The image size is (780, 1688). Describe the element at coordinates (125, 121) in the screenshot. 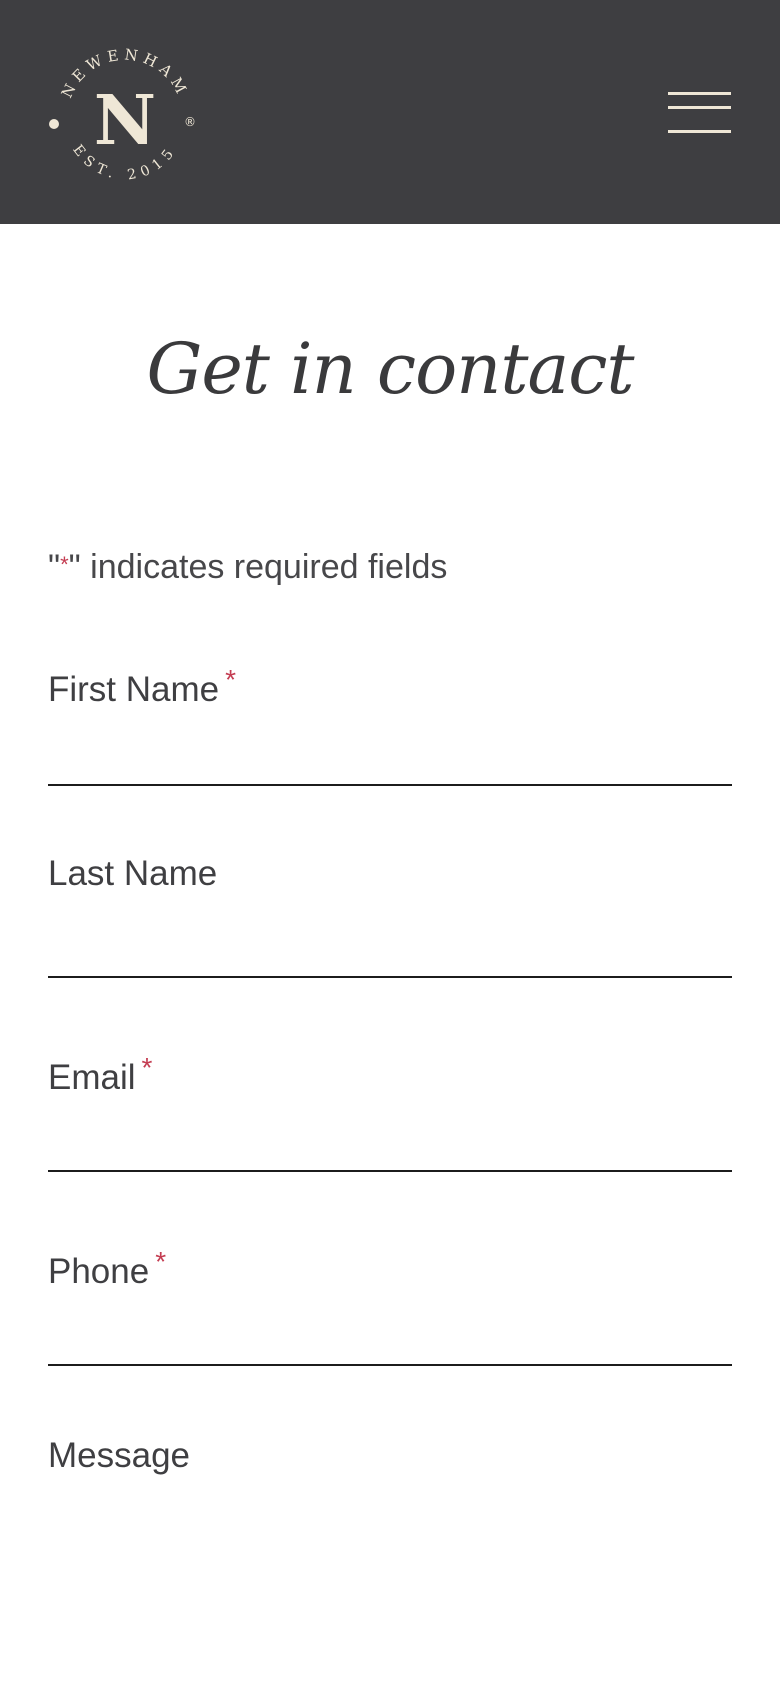

I see `logo-monogram: N` at that location.